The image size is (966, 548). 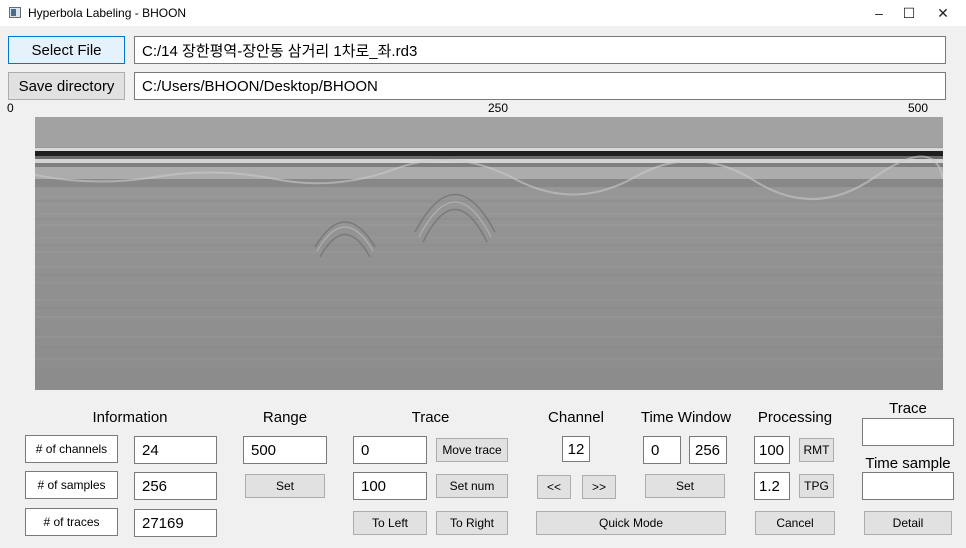 What do you see at coordinates (71, 522) in the screenshot?
I see `traces-label: # of traces` at bounding box center [71, 522].